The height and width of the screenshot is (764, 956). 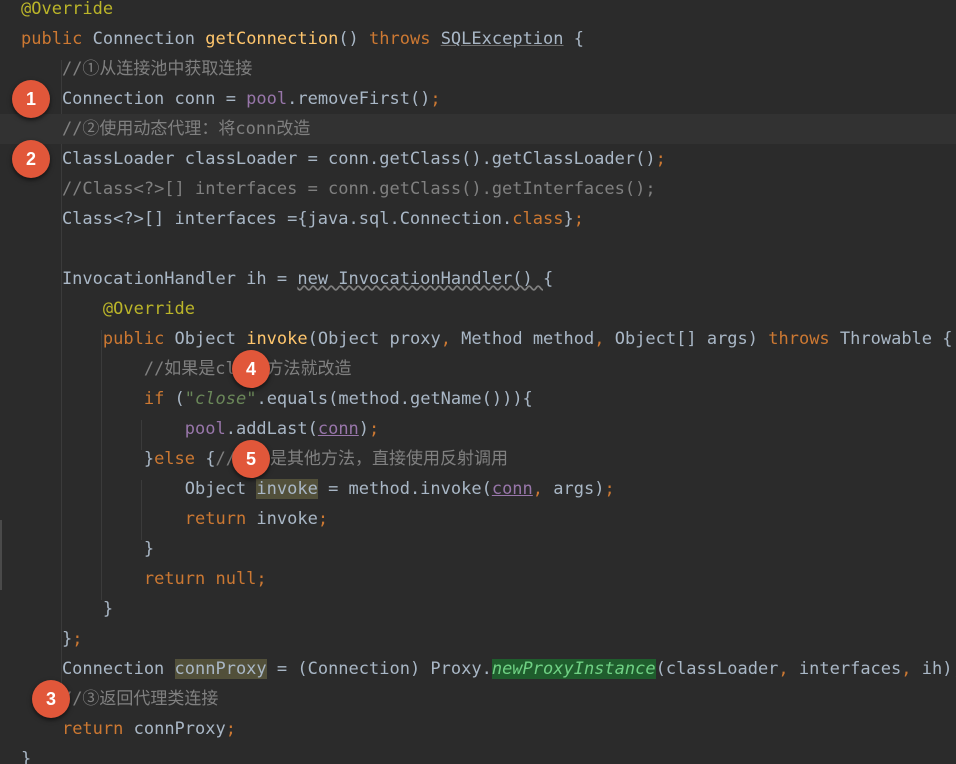 What do you see at coordinates (478, 579) in the screenshot?
I see `code-line: return null;` at bounding box center [478, 579].